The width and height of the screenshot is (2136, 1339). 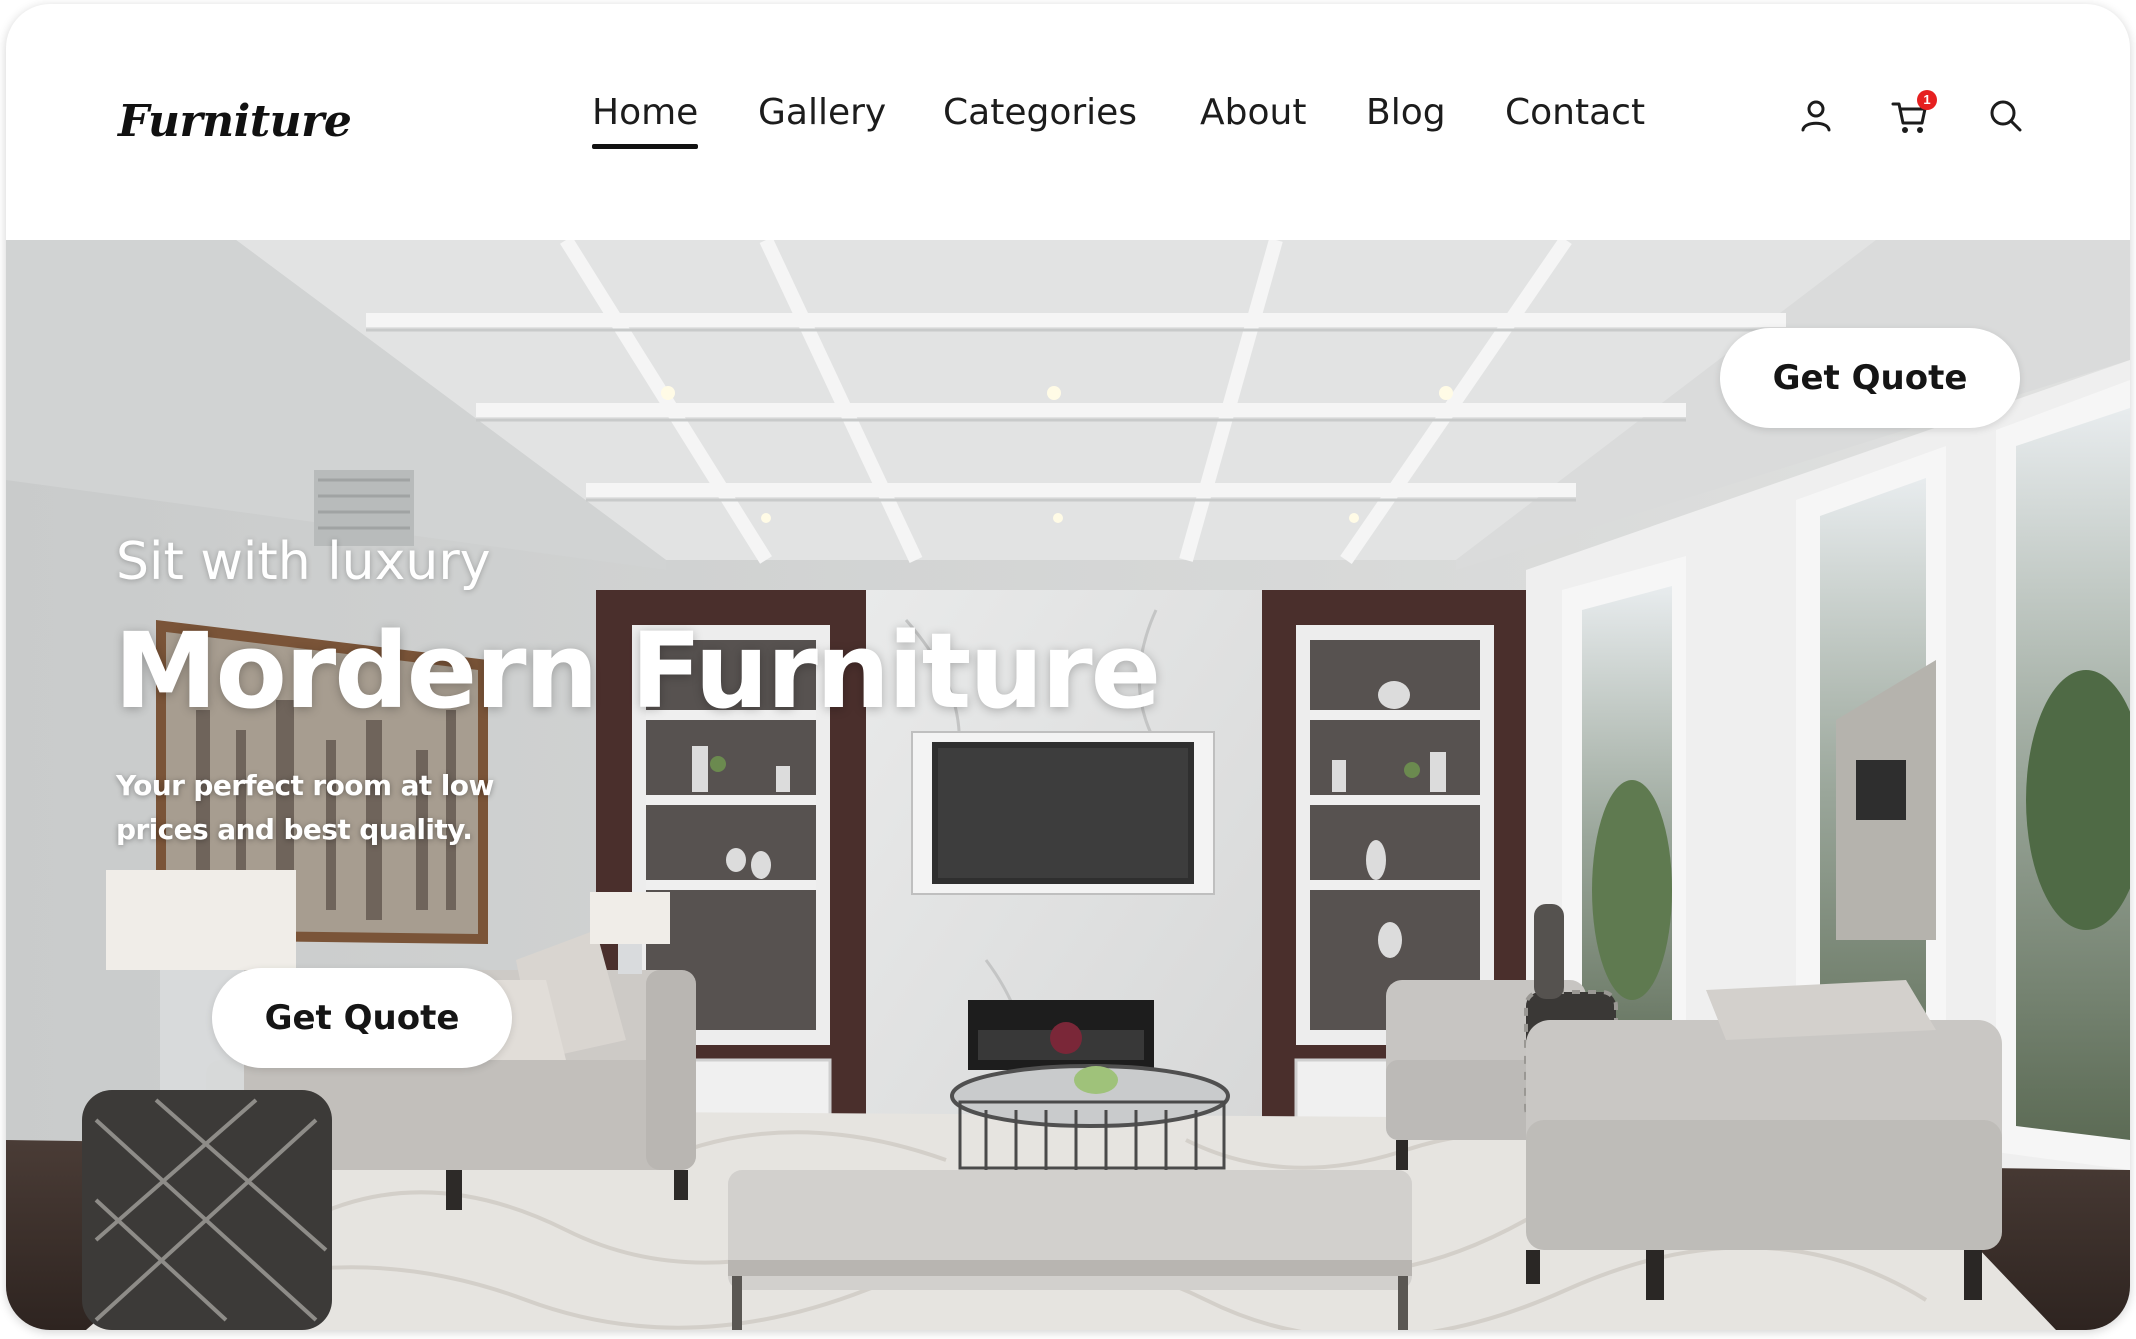 I want to click on nav-gallery: Gallery, so click(x=822, y=112).